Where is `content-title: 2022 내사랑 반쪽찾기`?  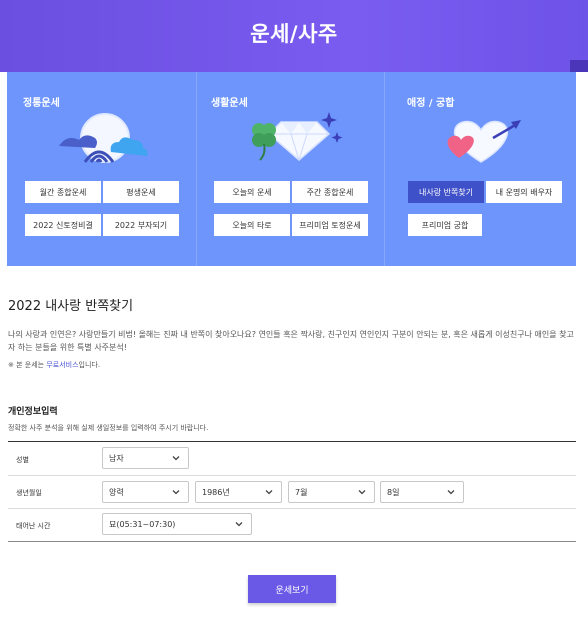
content-title: 2022 내사랑 반쪽찾기 is located at coordinates (71, 306).